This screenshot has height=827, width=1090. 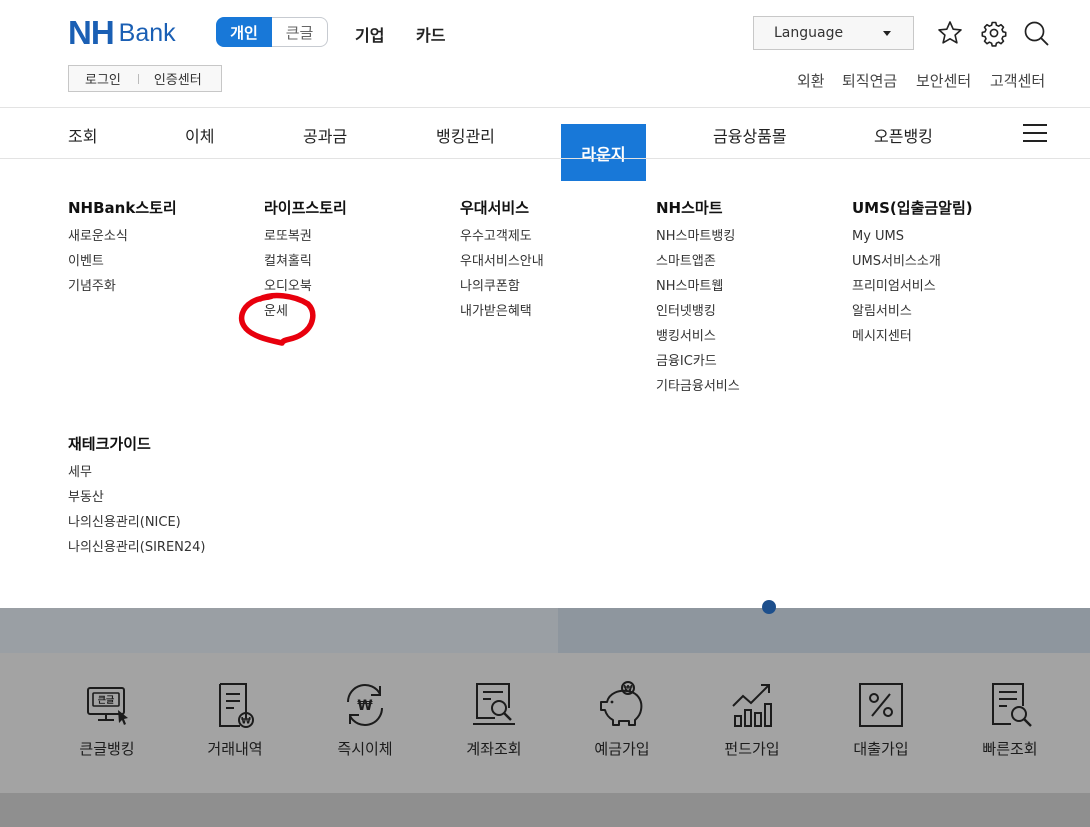 What do you see at coordinates (325, 135) in the screenshot?
I see `gnb-utility-bills: 공과금` at bounding box center [325, 135].